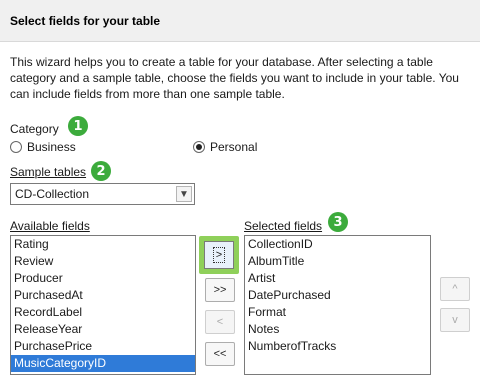 Image resolution: width=480 pixels, height=378 pixels. I want to click on list-item: Notes, so click(337, 329).